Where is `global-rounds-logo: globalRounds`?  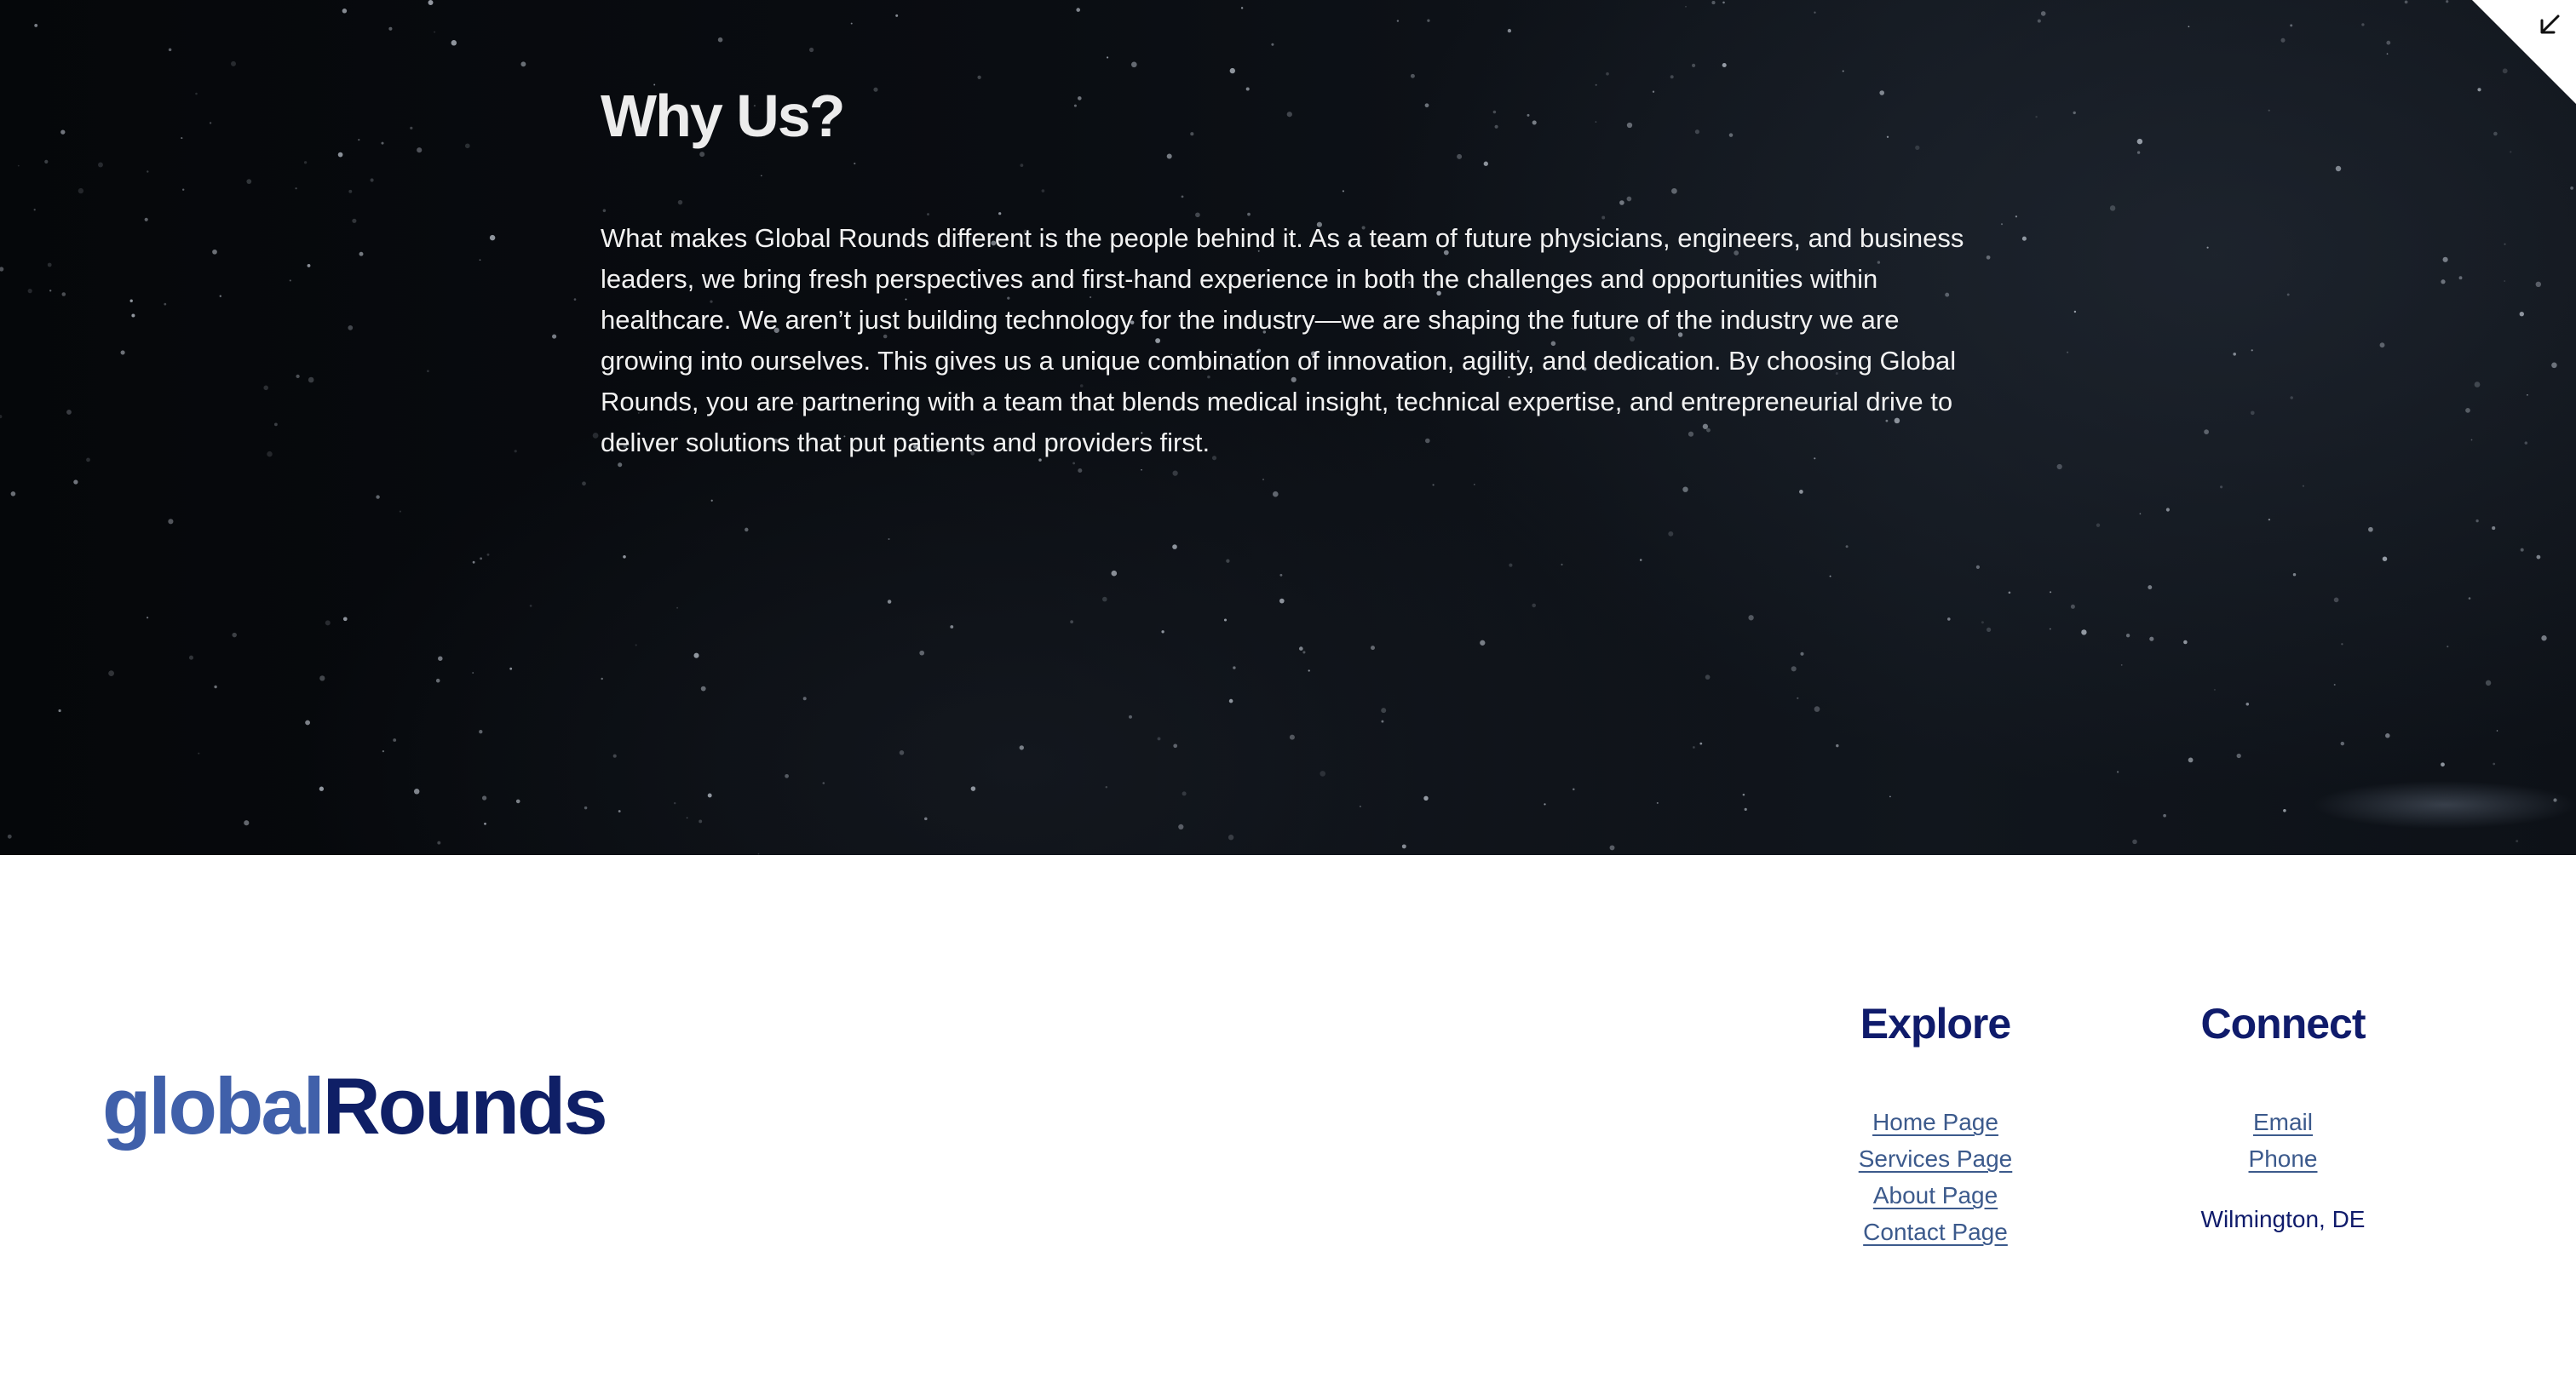
global-rounds-logo: globalRounds is located at coordinates (355, 1106).